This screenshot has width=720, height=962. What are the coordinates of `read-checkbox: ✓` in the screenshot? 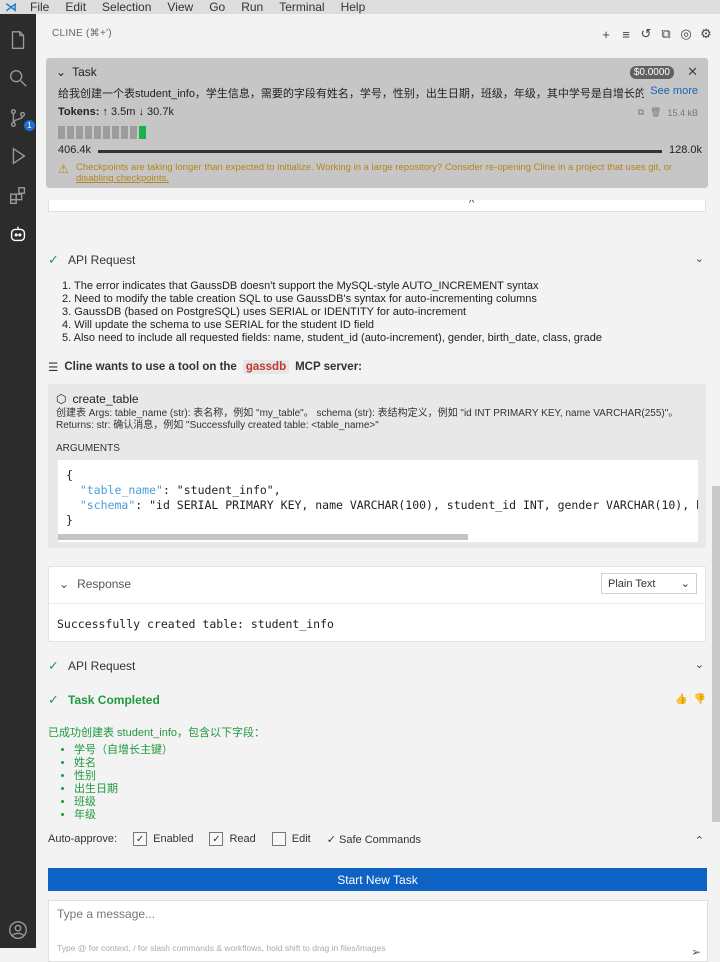 It's located at (216, 839).